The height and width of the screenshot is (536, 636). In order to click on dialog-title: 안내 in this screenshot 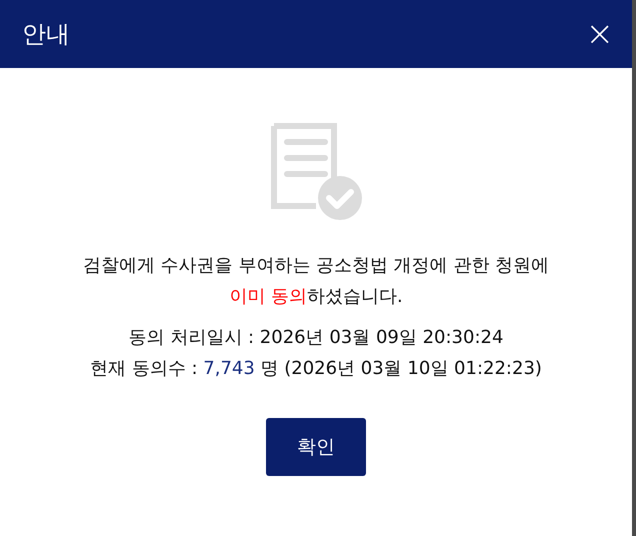, I will do `click(46, 34)`.